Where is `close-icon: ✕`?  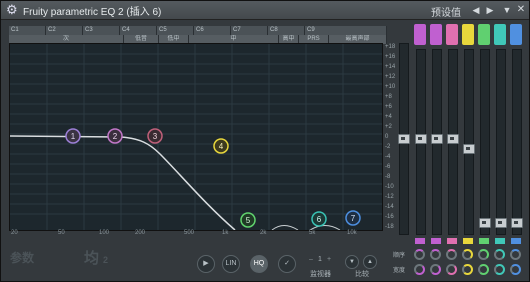
close-icon: ✕ is located at coordinates (521, 10).